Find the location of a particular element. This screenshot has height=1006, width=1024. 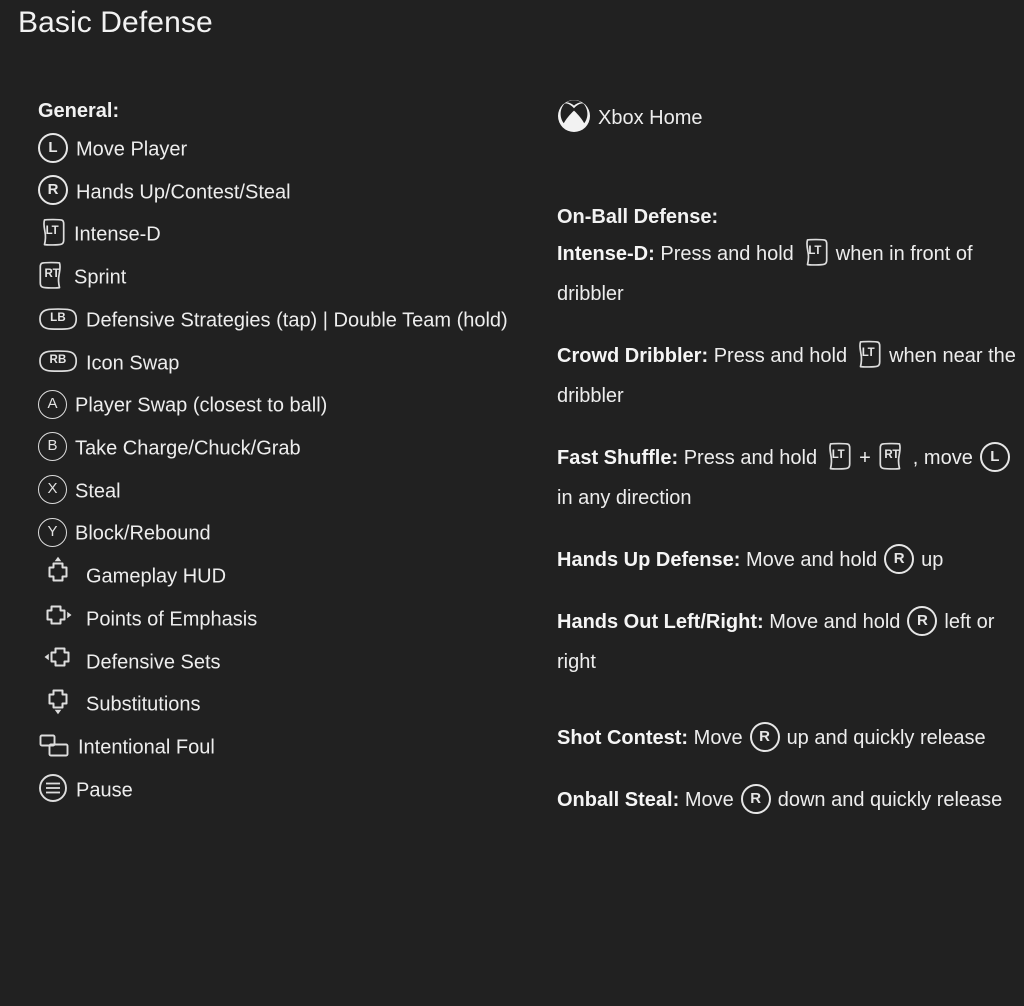

plus-sign: + is located at coordinates (865, 458).